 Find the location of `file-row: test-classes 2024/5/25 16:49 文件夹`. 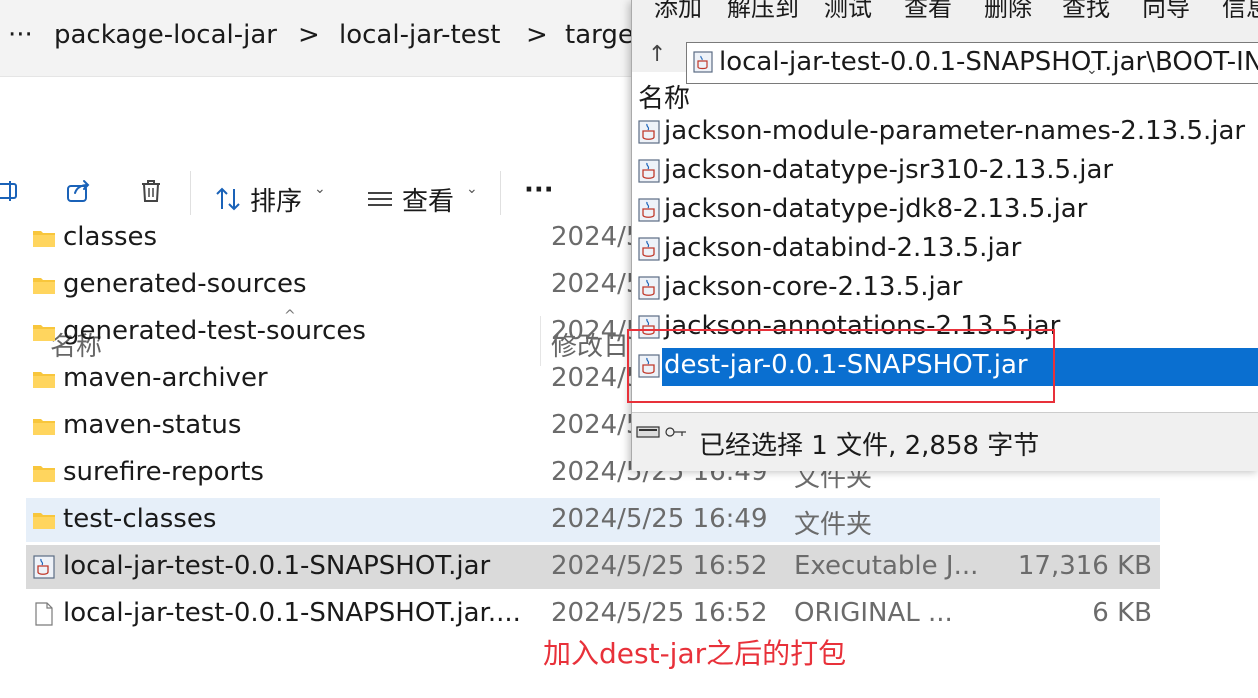

file-row: test-classes 2024/5/25 16:49 文件夹 is located at coordinates (593, 520).